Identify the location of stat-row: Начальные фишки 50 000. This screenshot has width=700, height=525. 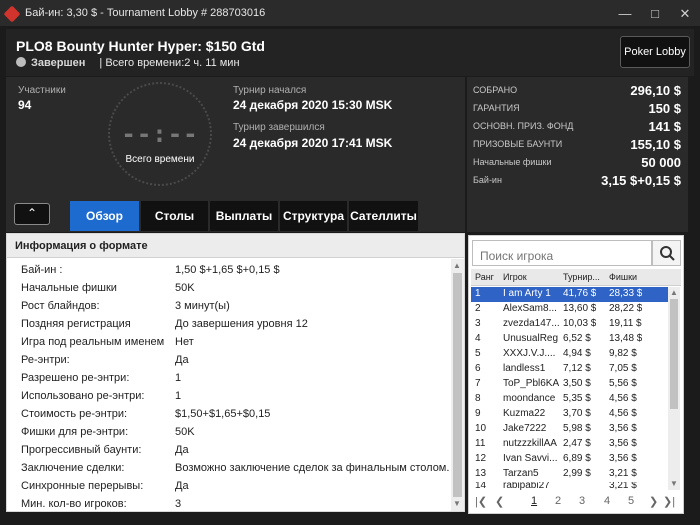
(579, 163).